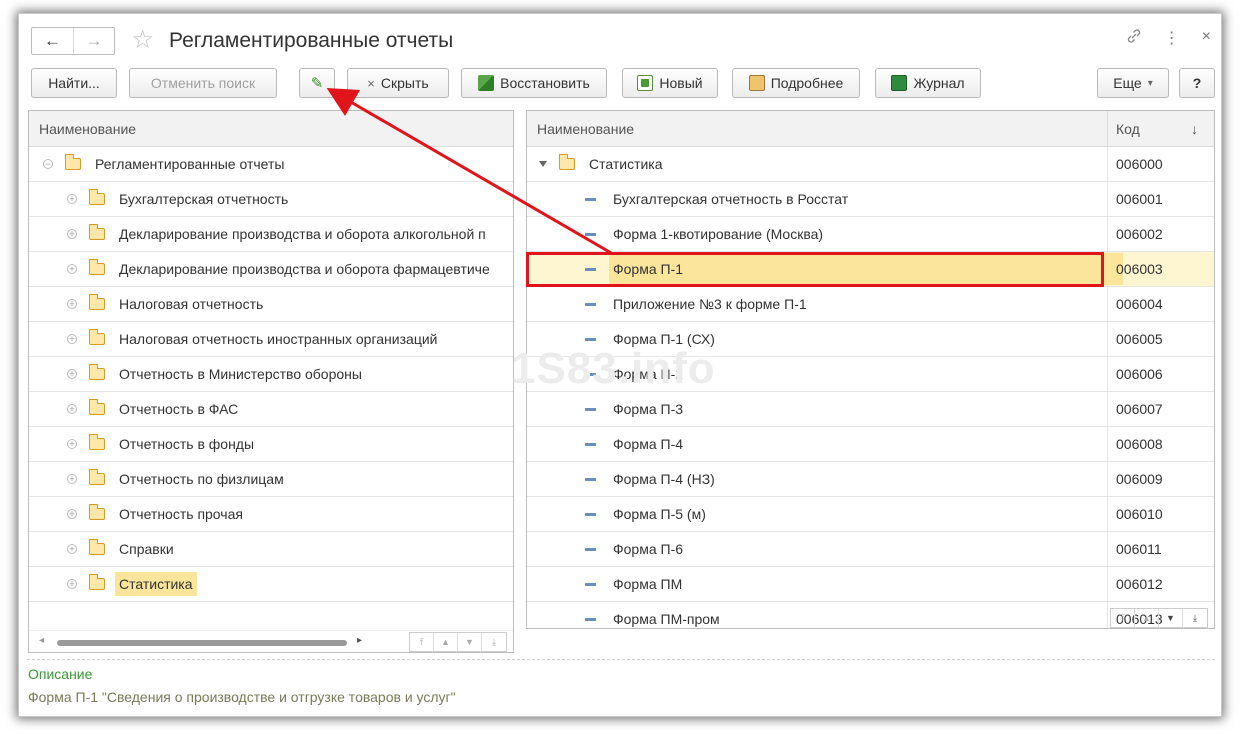 Image resolution: width=1240 pixels, height=736 pixels. I want to click on title-bar: ← → ☆ Регламентированные отчеты ⋮ ×, so click(620, 39).